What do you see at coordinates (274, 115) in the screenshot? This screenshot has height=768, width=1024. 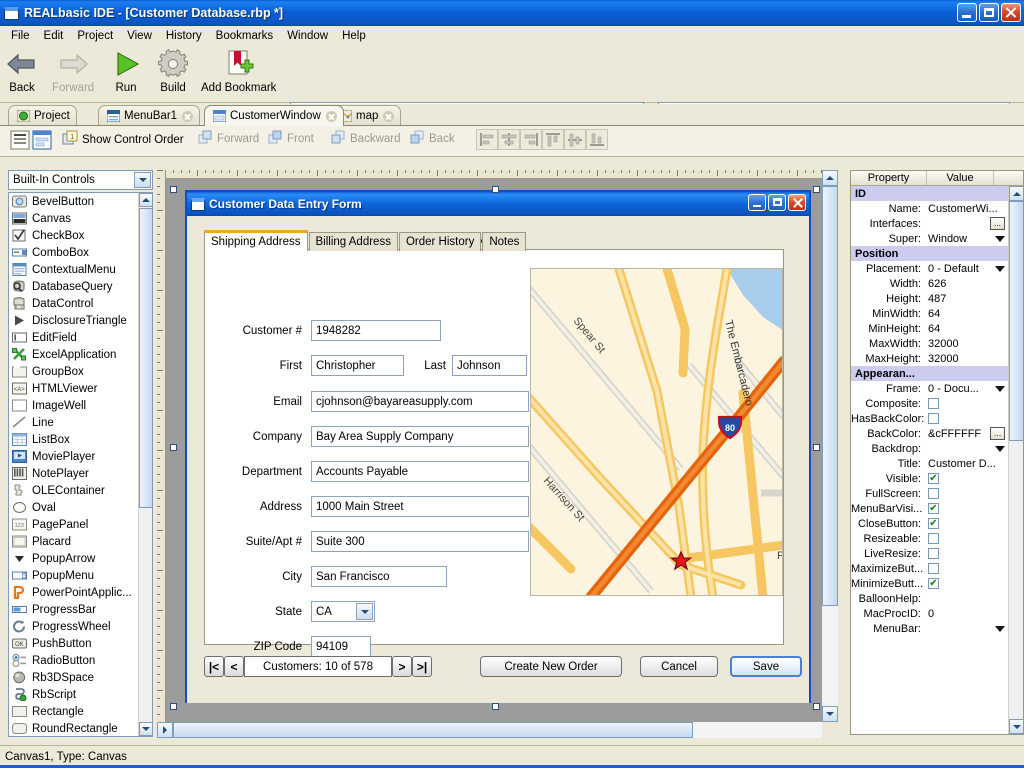 I see `project-tab-customerwindow: CustomerWindow` at bounding box center [274, 115].